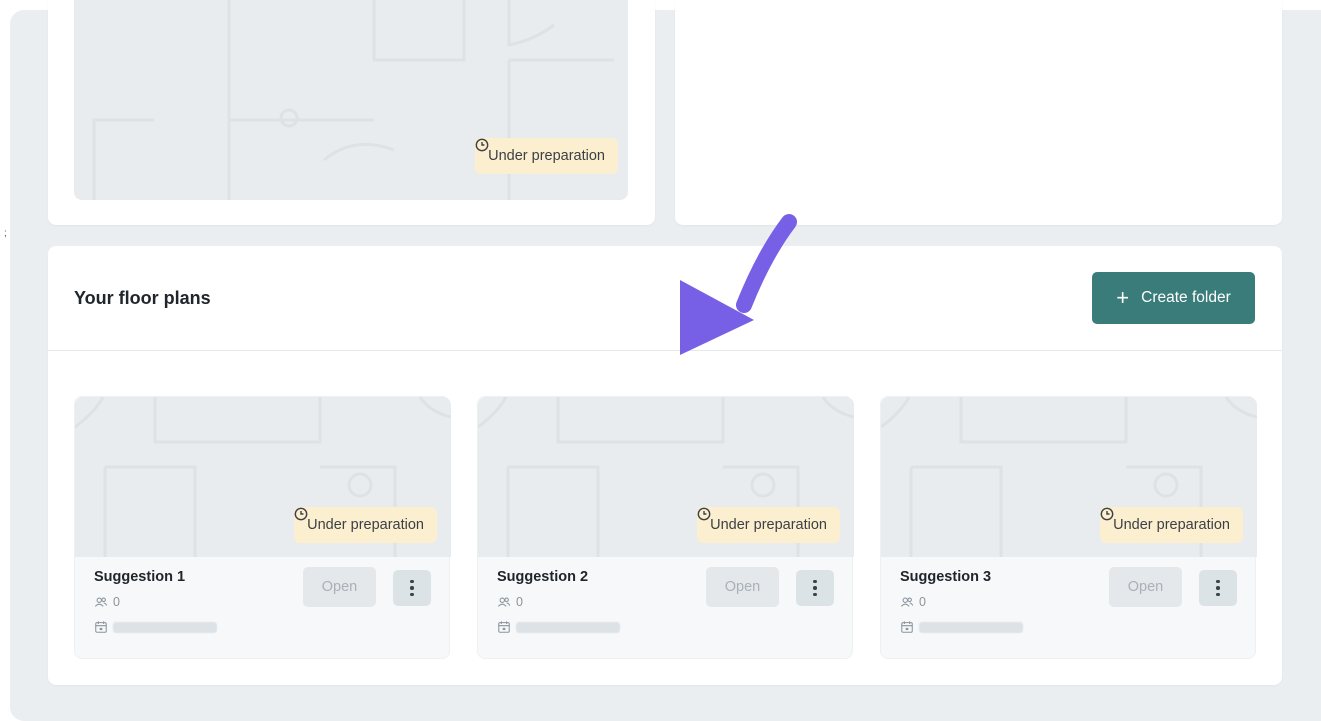  I want to click on curved-arrow-icon, so click(738, 284).